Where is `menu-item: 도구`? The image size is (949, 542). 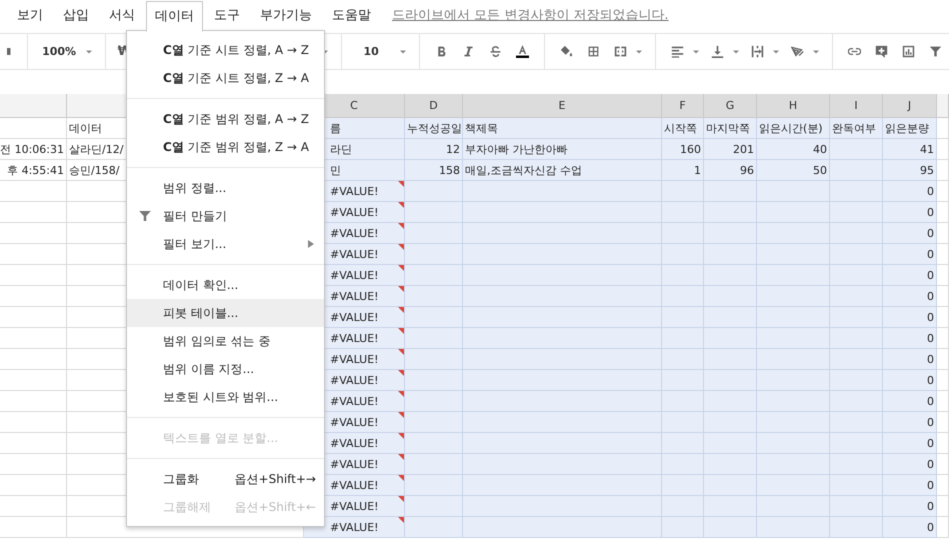 menu-item: 도구 is located at coordinates (227, 15).